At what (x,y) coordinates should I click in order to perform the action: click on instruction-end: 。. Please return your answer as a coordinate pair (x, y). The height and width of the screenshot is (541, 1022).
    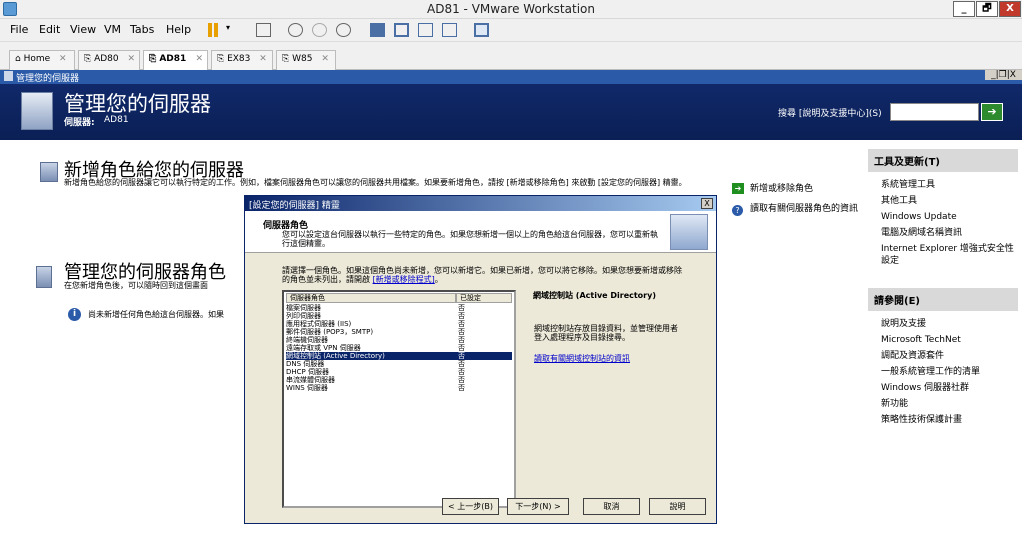
    Looking at the image, I should click on (438, 279).